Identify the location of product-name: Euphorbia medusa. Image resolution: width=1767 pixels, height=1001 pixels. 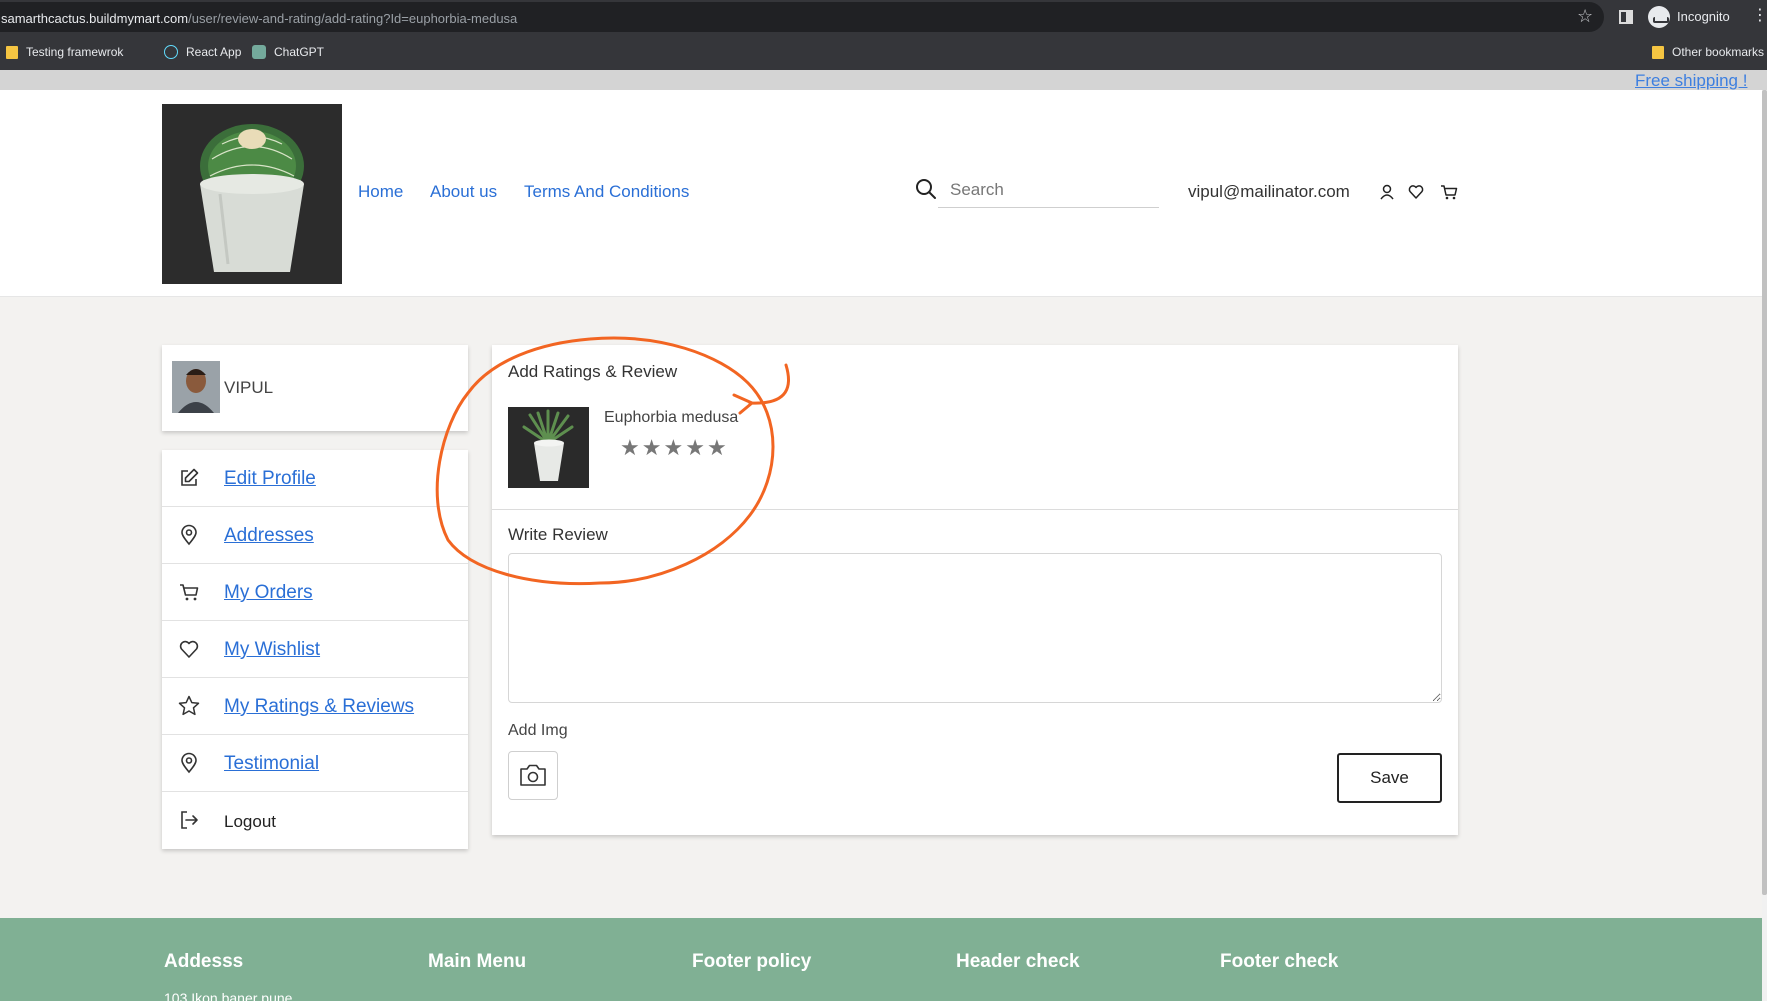
(671, 417).